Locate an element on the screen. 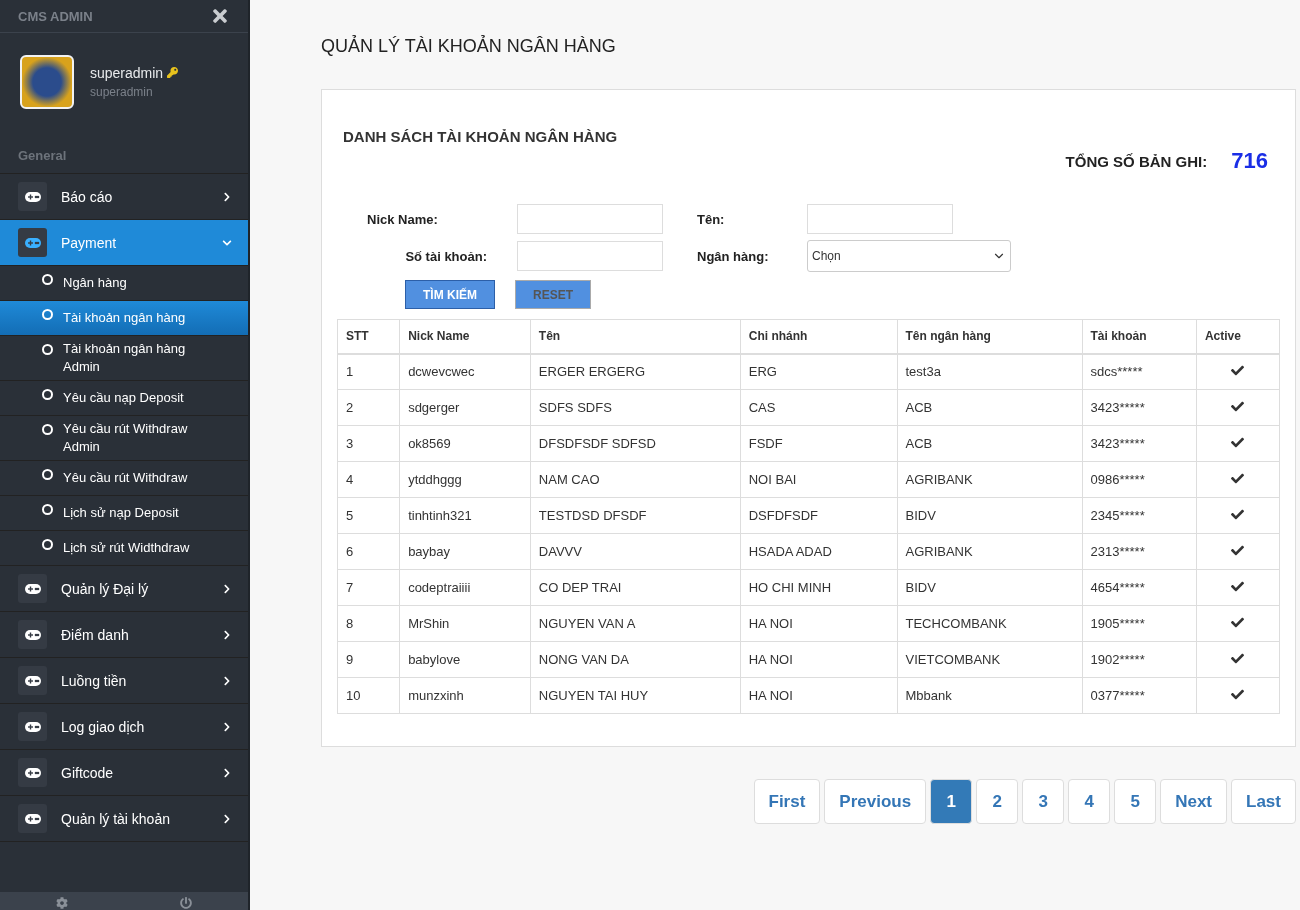  table-cell: baybay is located at coordinates (465, 551).